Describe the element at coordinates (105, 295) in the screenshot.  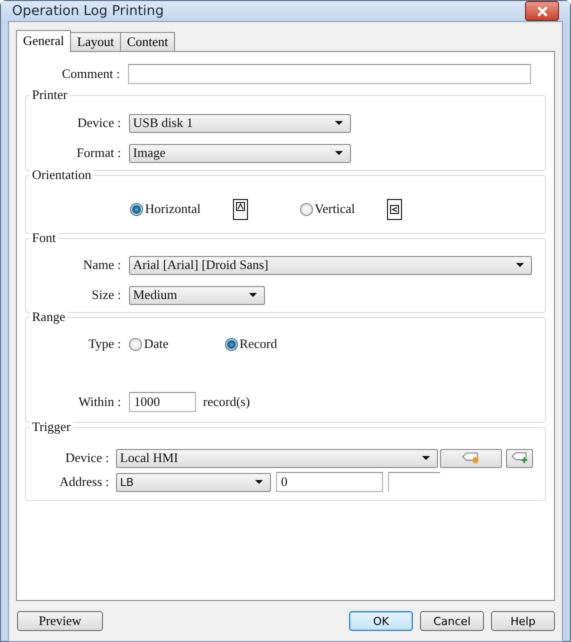
I see `field-label: Size :` at that location.